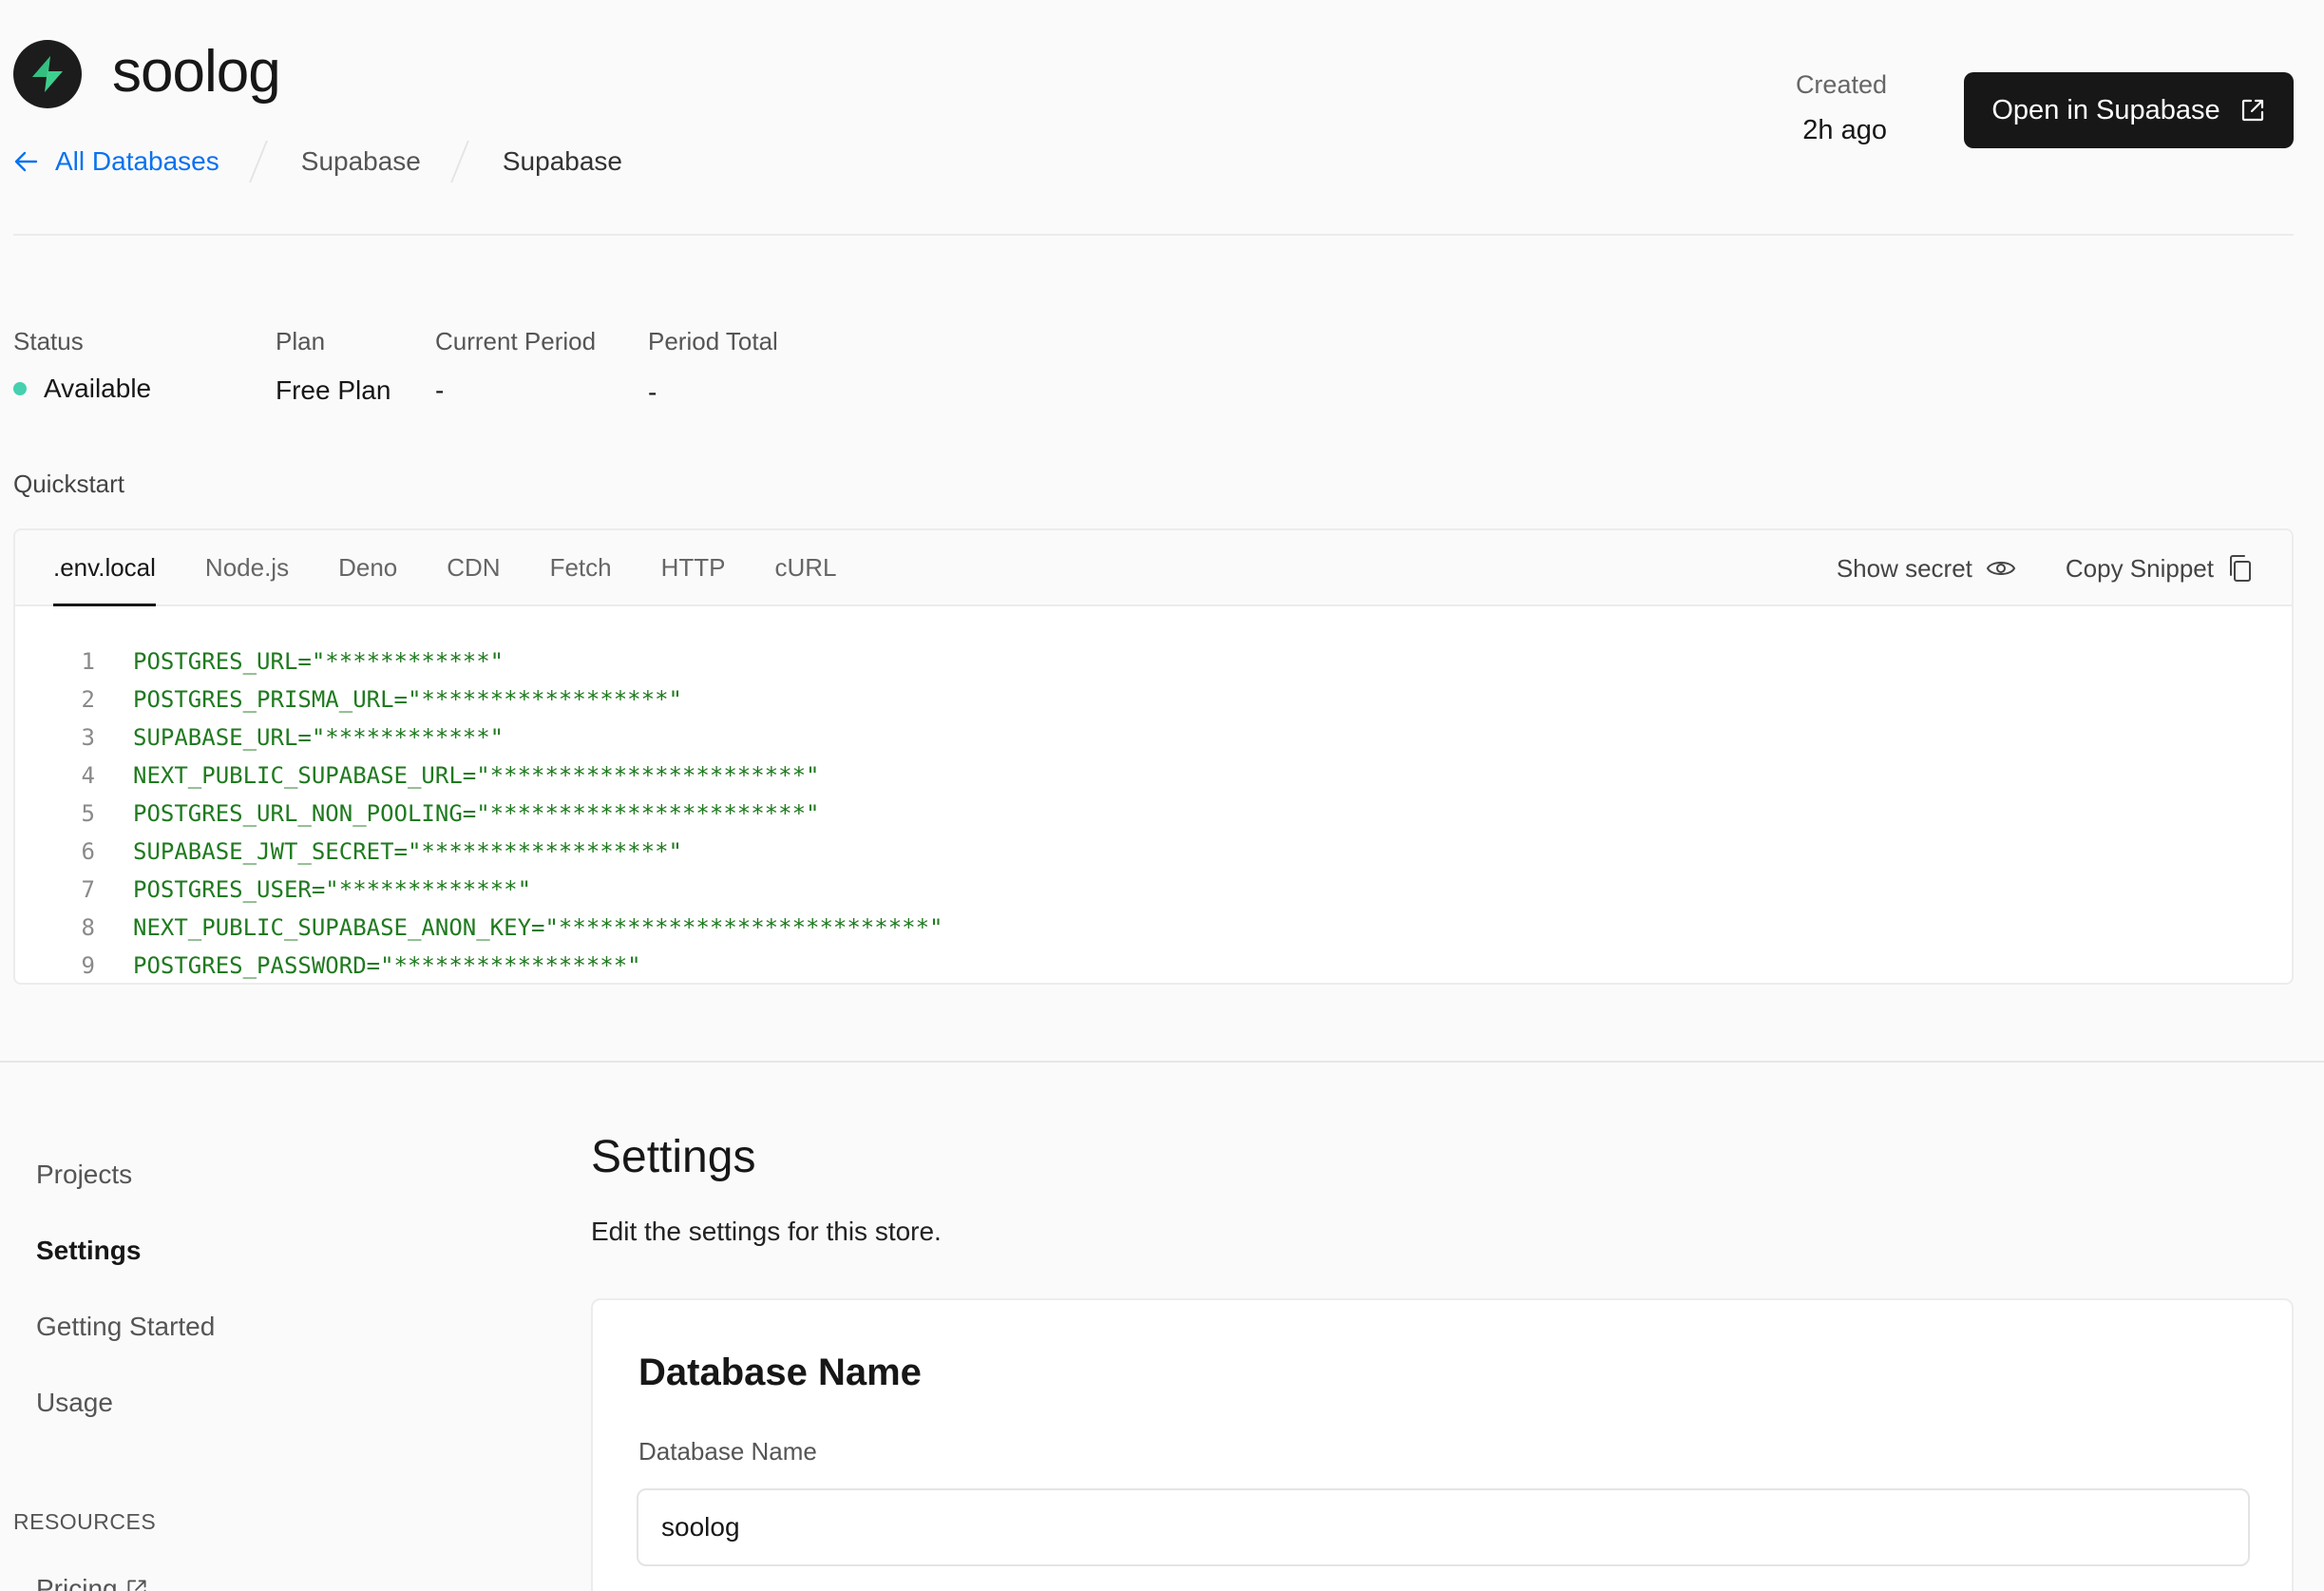 Image resolution: width=2324 pixels, height=1591 pixels. I want to click on plan-value: Free Plan, so click(333, 390).